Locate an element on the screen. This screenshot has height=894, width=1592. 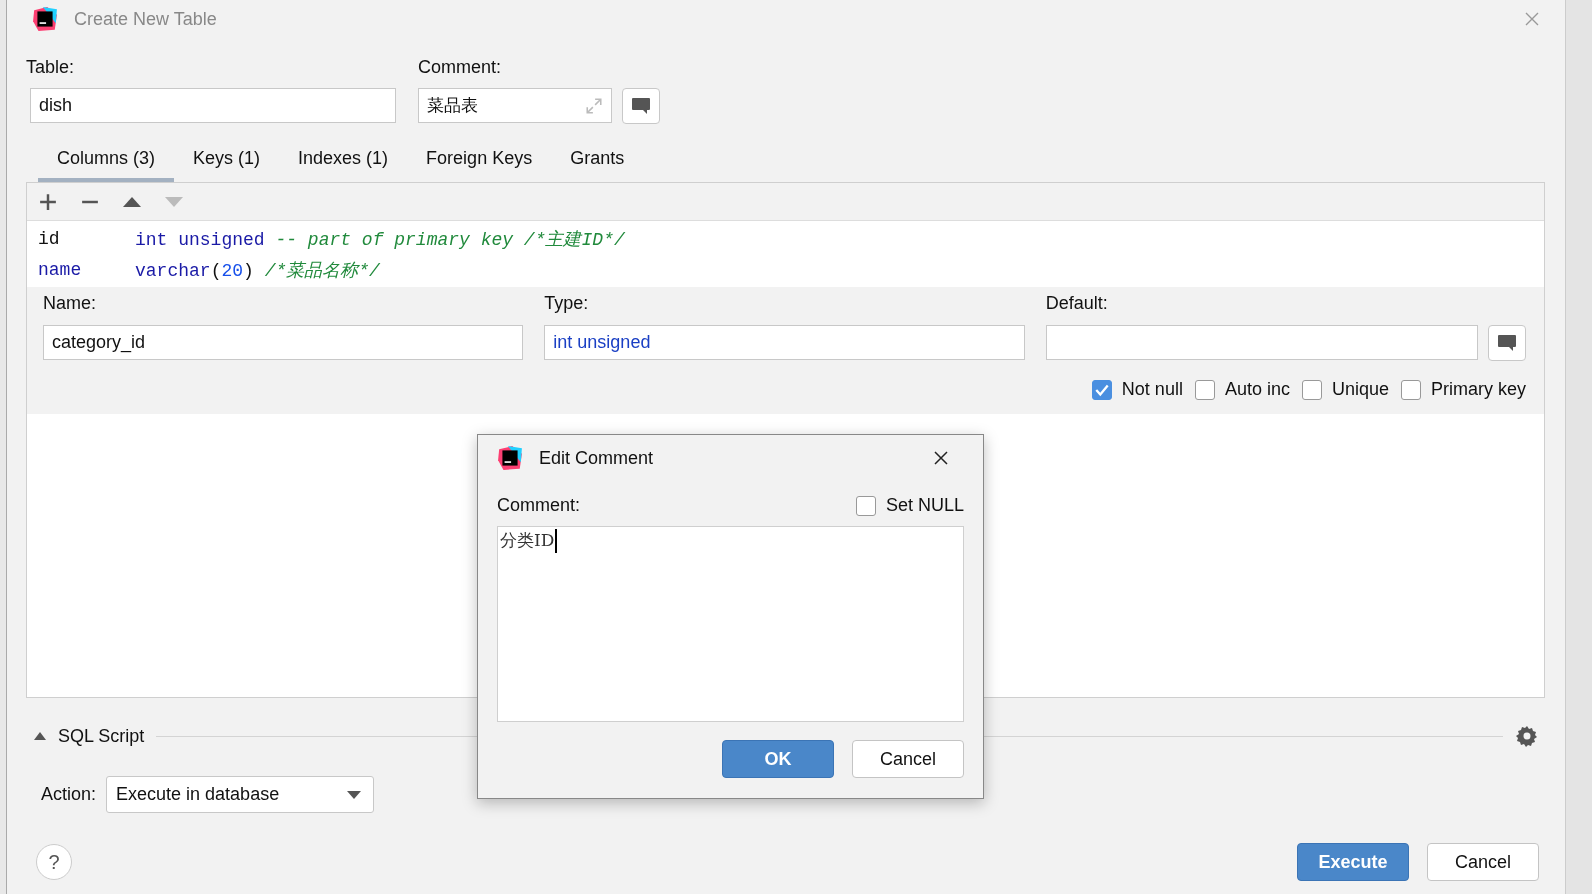
default-value-field is located at coordinates (1261, 342).